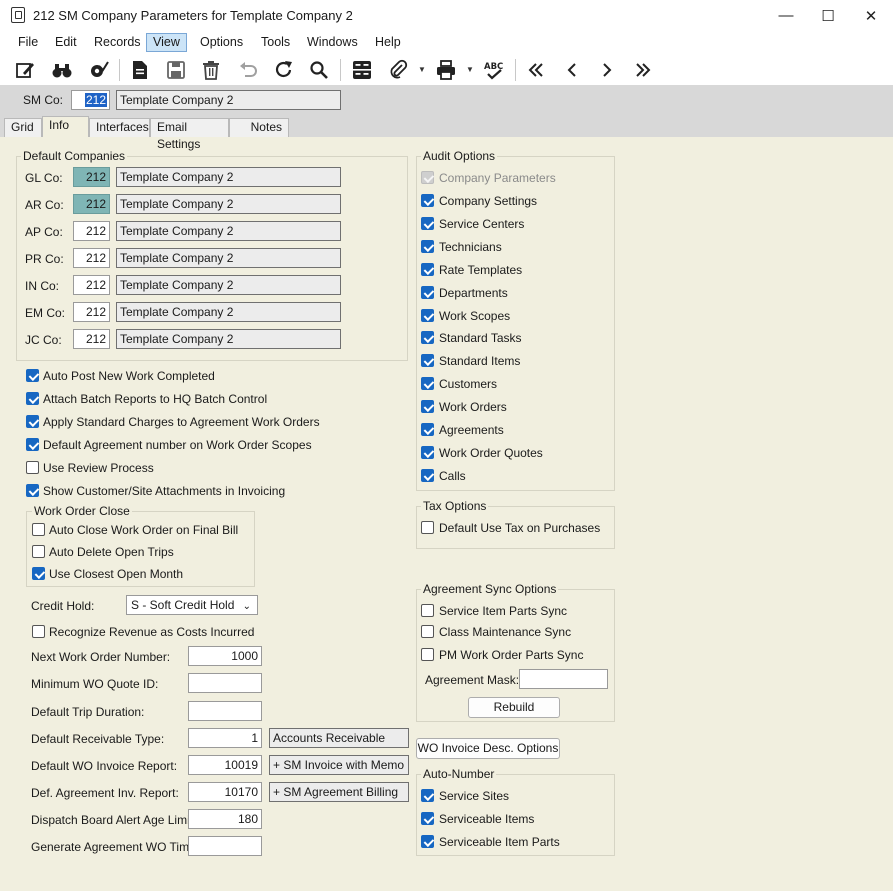  Describe the element at coordinates (339, 792) in the screenshot. I see `agreement-inv-report-desc: + SM Agreement Billing` at that location.